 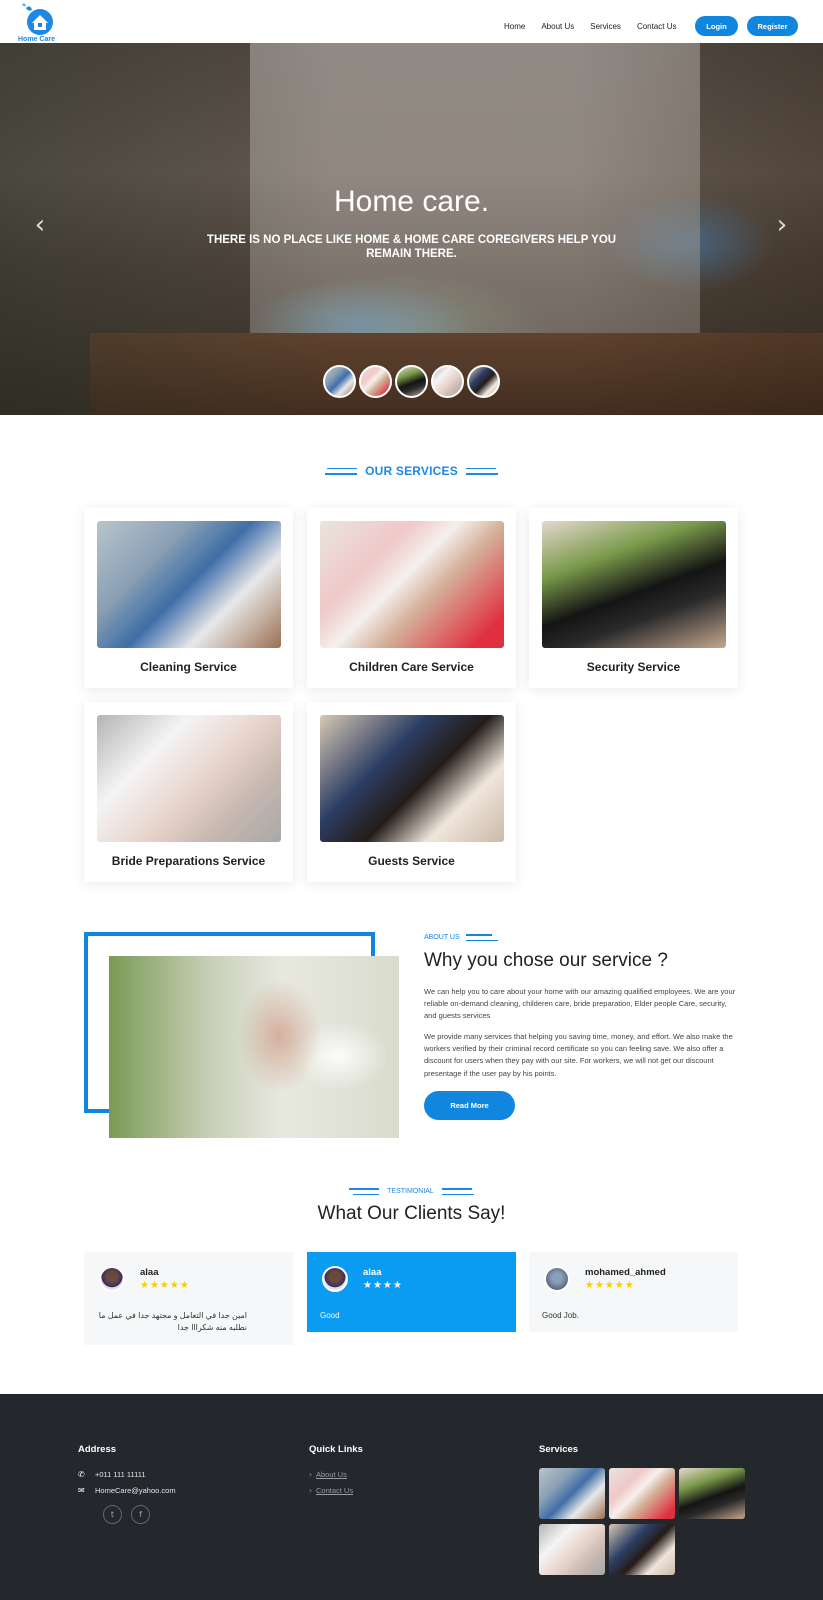 I want to click on footer-link-about-us: › About Us, so click(x=328, y=1474).